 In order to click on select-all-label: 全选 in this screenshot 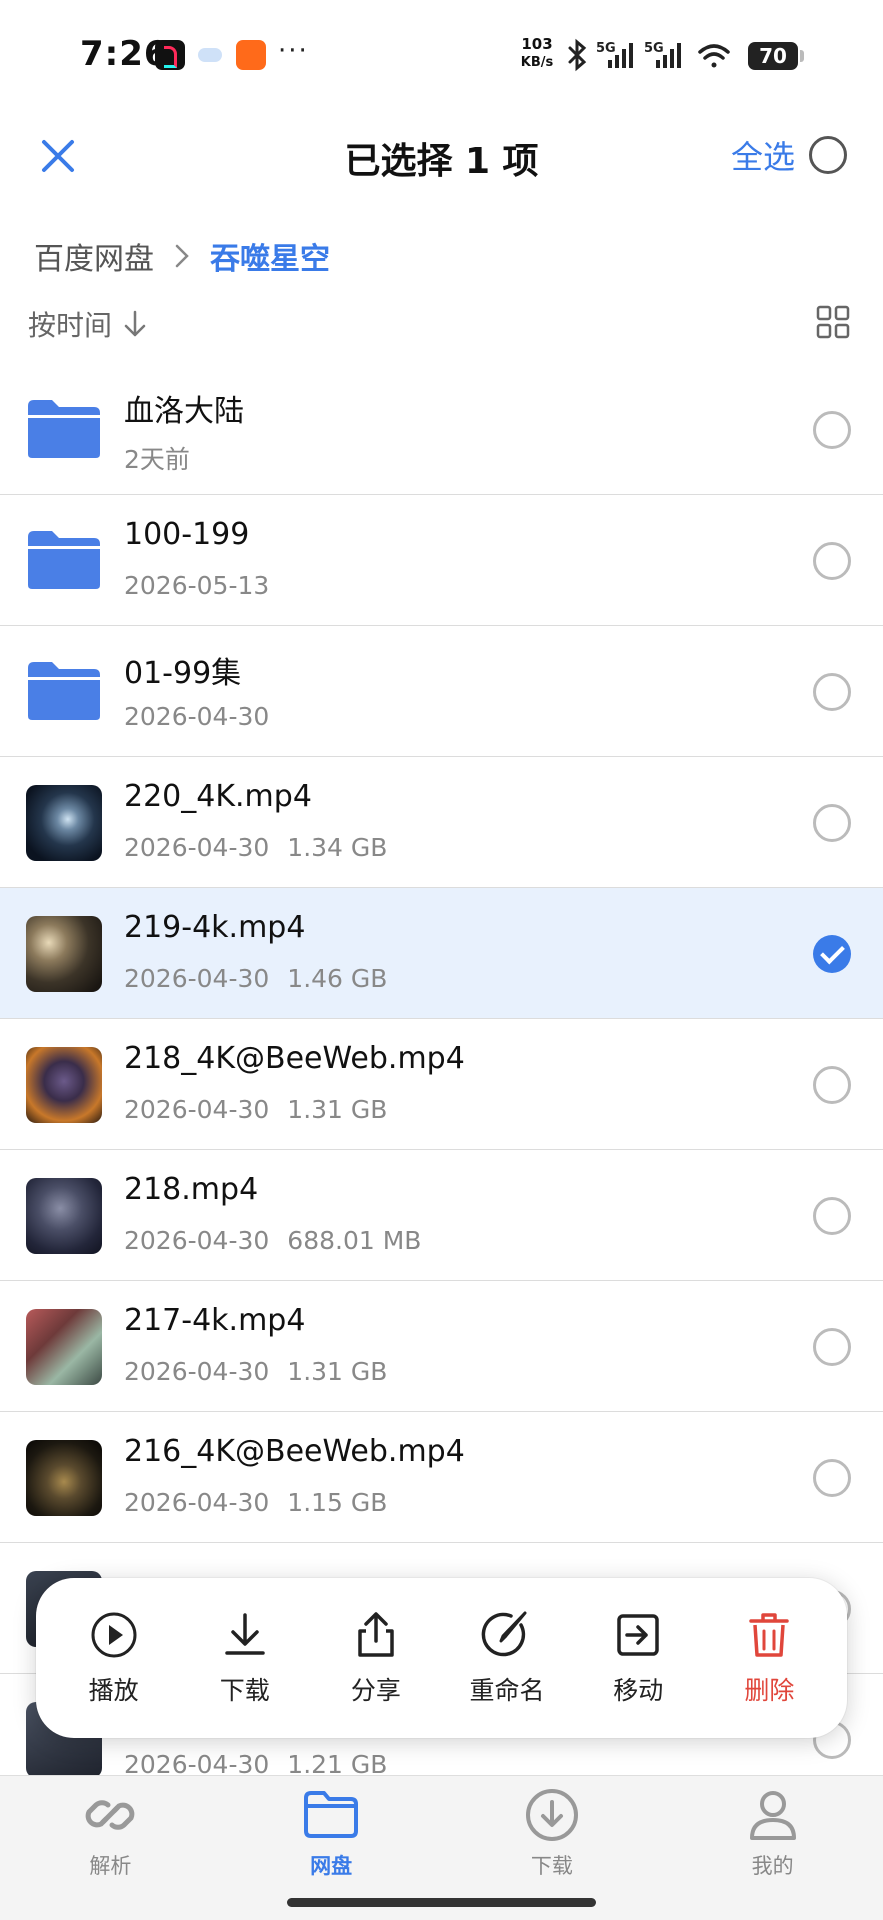, I will do `click(762, 157)`.